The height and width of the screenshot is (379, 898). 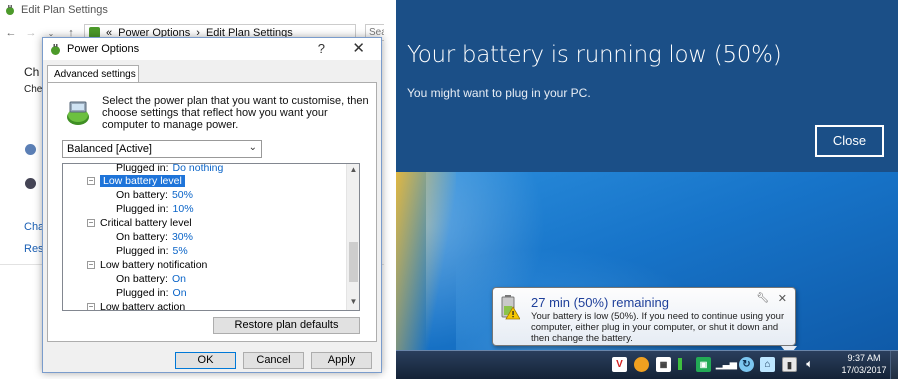 I want to click on taskbar-clock: 9:37 AM 17/03/2017, so click(x=864, y=364).